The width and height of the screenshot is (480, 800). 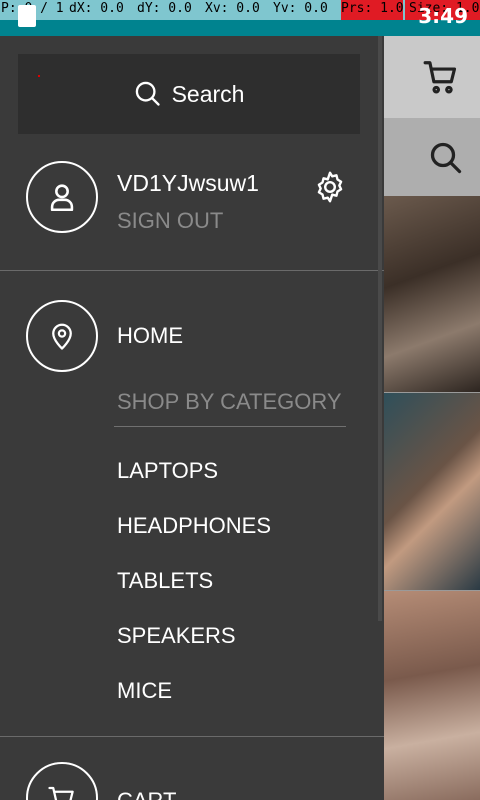 What do you see at coordinates (330, 187) in the screenshot?
I see `gear-icon` at bounding box center [330, 187].